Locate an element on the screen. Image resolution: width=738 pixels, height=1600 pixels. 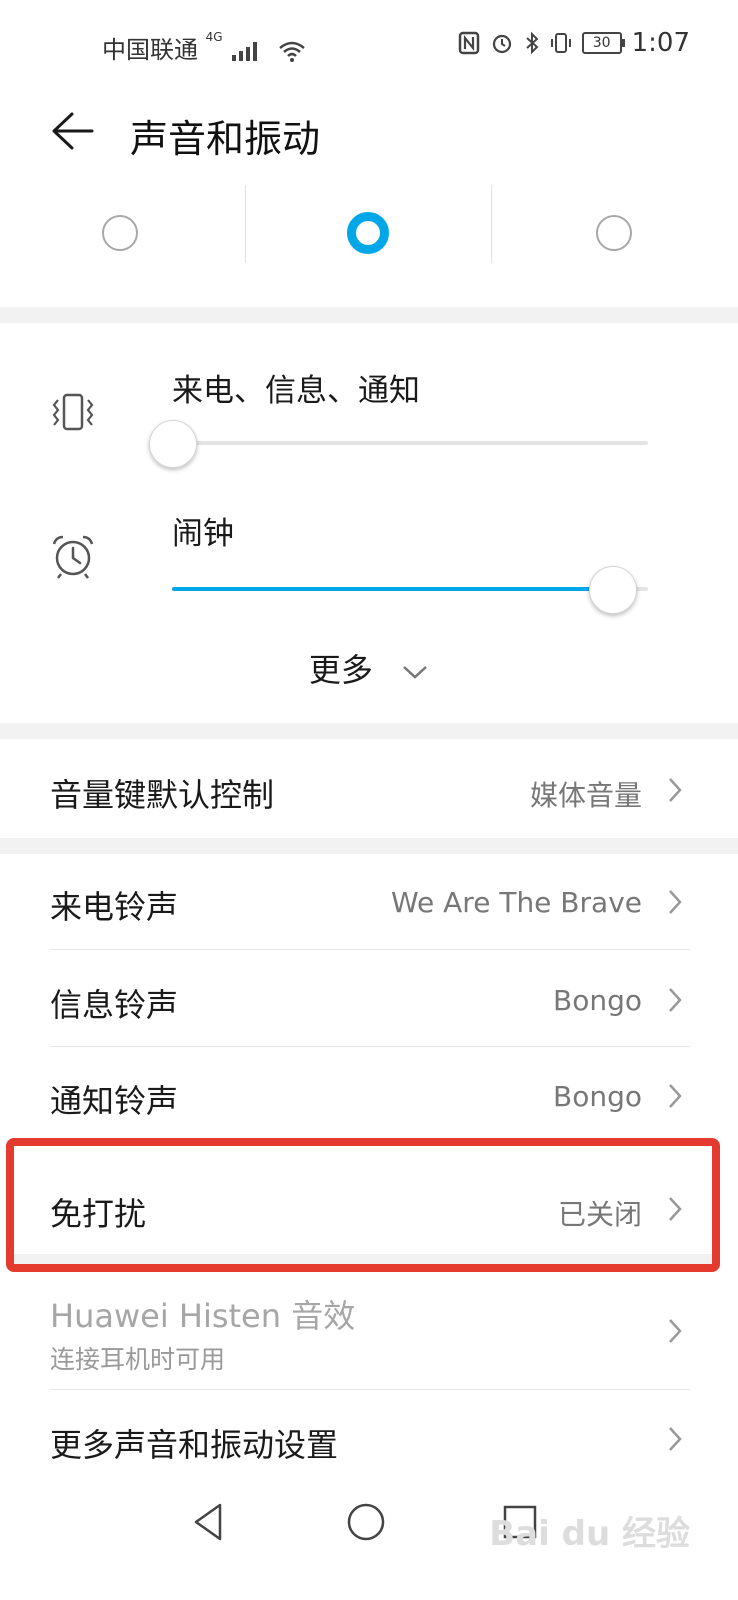
ringer-volume-label: 来电、信息、通知 is located at coordinates (296, 391).